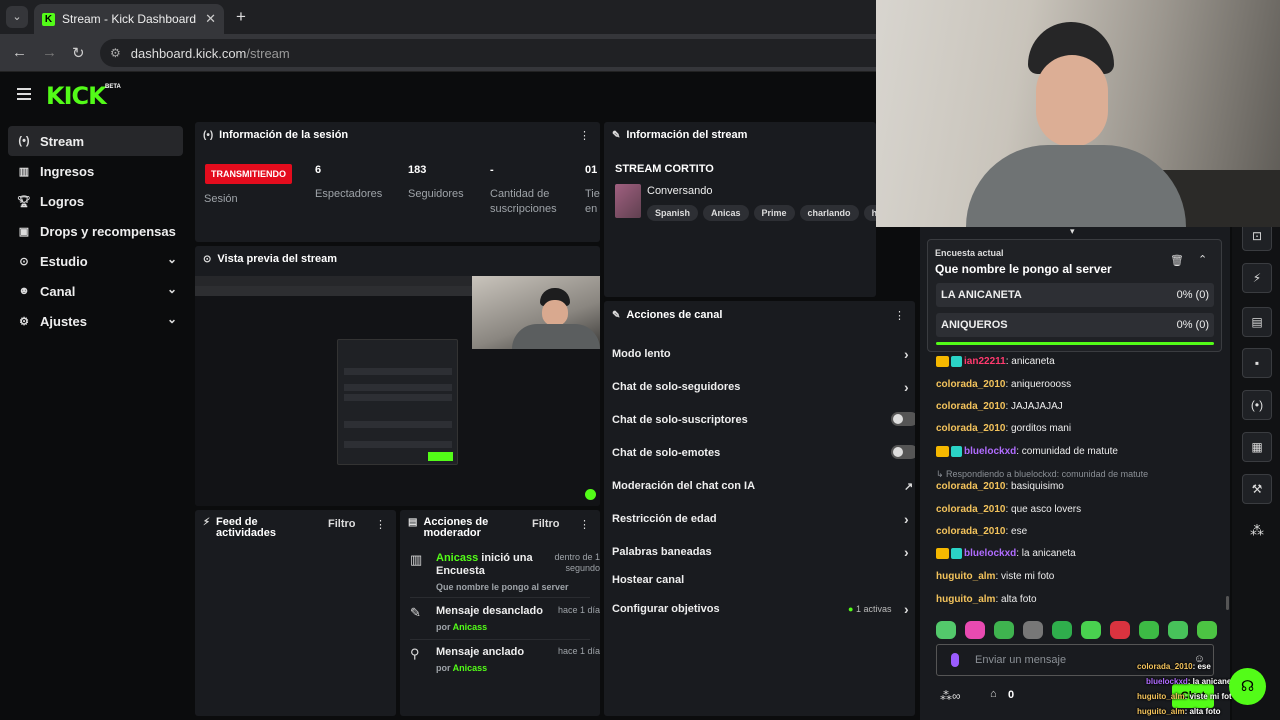  Describe the element at coordinates (950, 696) in the screenshot. I see `channel-points-icon: ⁂∞` at that location.